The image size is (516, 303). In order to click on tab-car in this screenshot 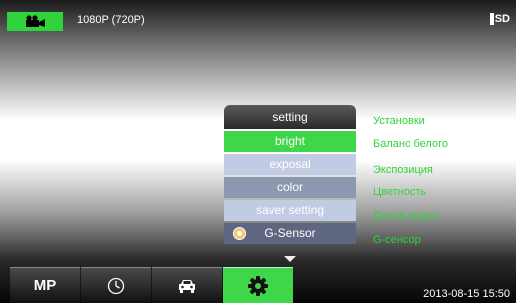, I will do `click(187, 285)`.